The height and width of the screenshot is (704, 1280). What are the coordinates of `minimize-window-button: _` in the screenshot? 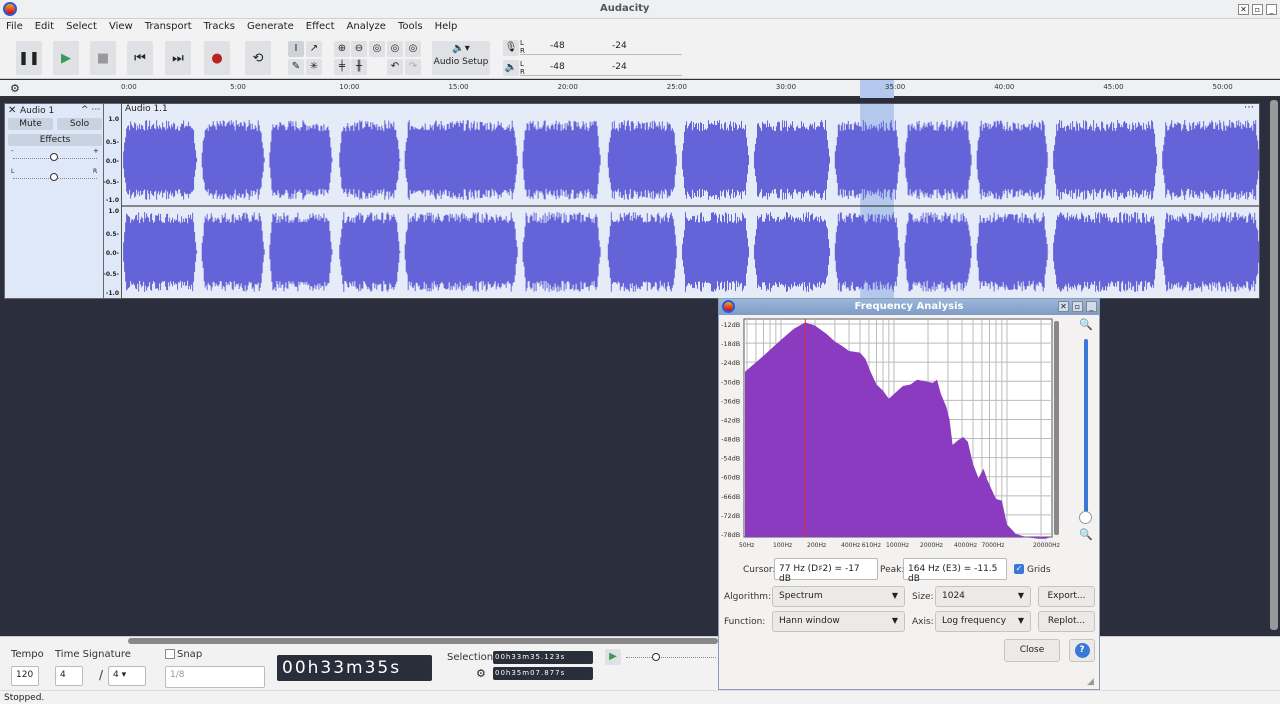 It's located at (1271, 9).